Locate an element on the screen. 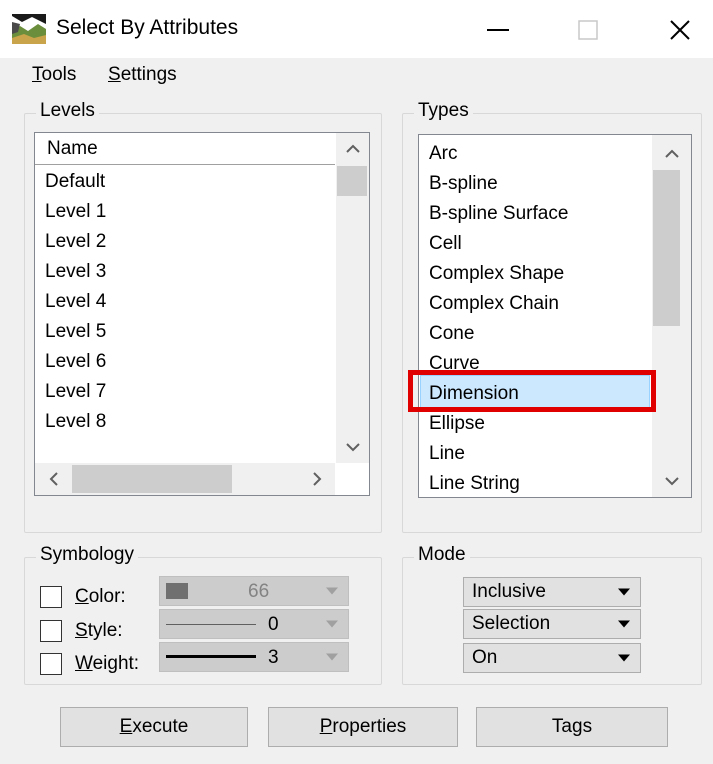 This screenshot has width=713, height=764. types-scroll-up-icon is located at coordinates (671, 153).